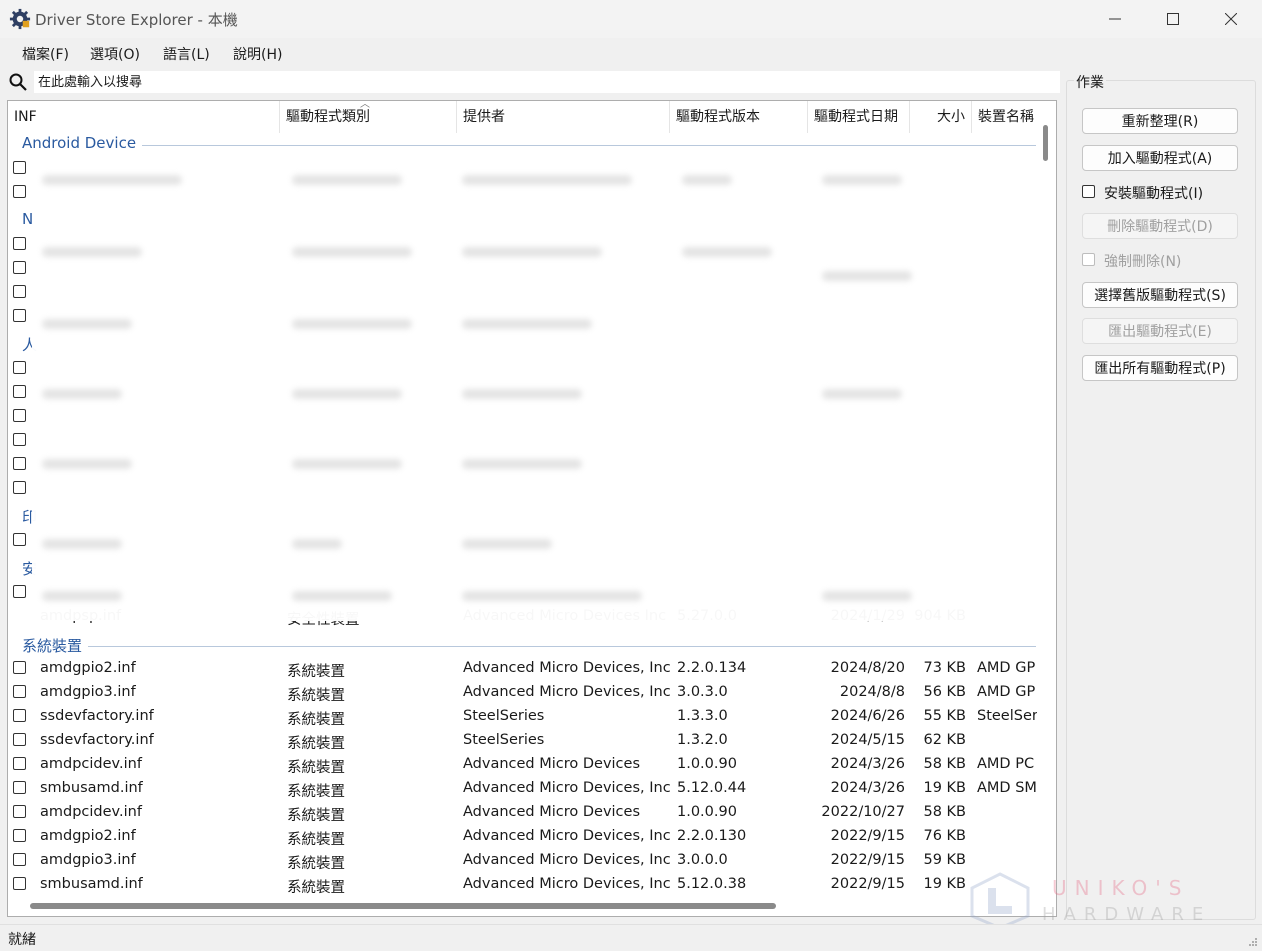 This screenshot has width=1262, height=951. I want to click on maximize-button, so click(1173, 19).